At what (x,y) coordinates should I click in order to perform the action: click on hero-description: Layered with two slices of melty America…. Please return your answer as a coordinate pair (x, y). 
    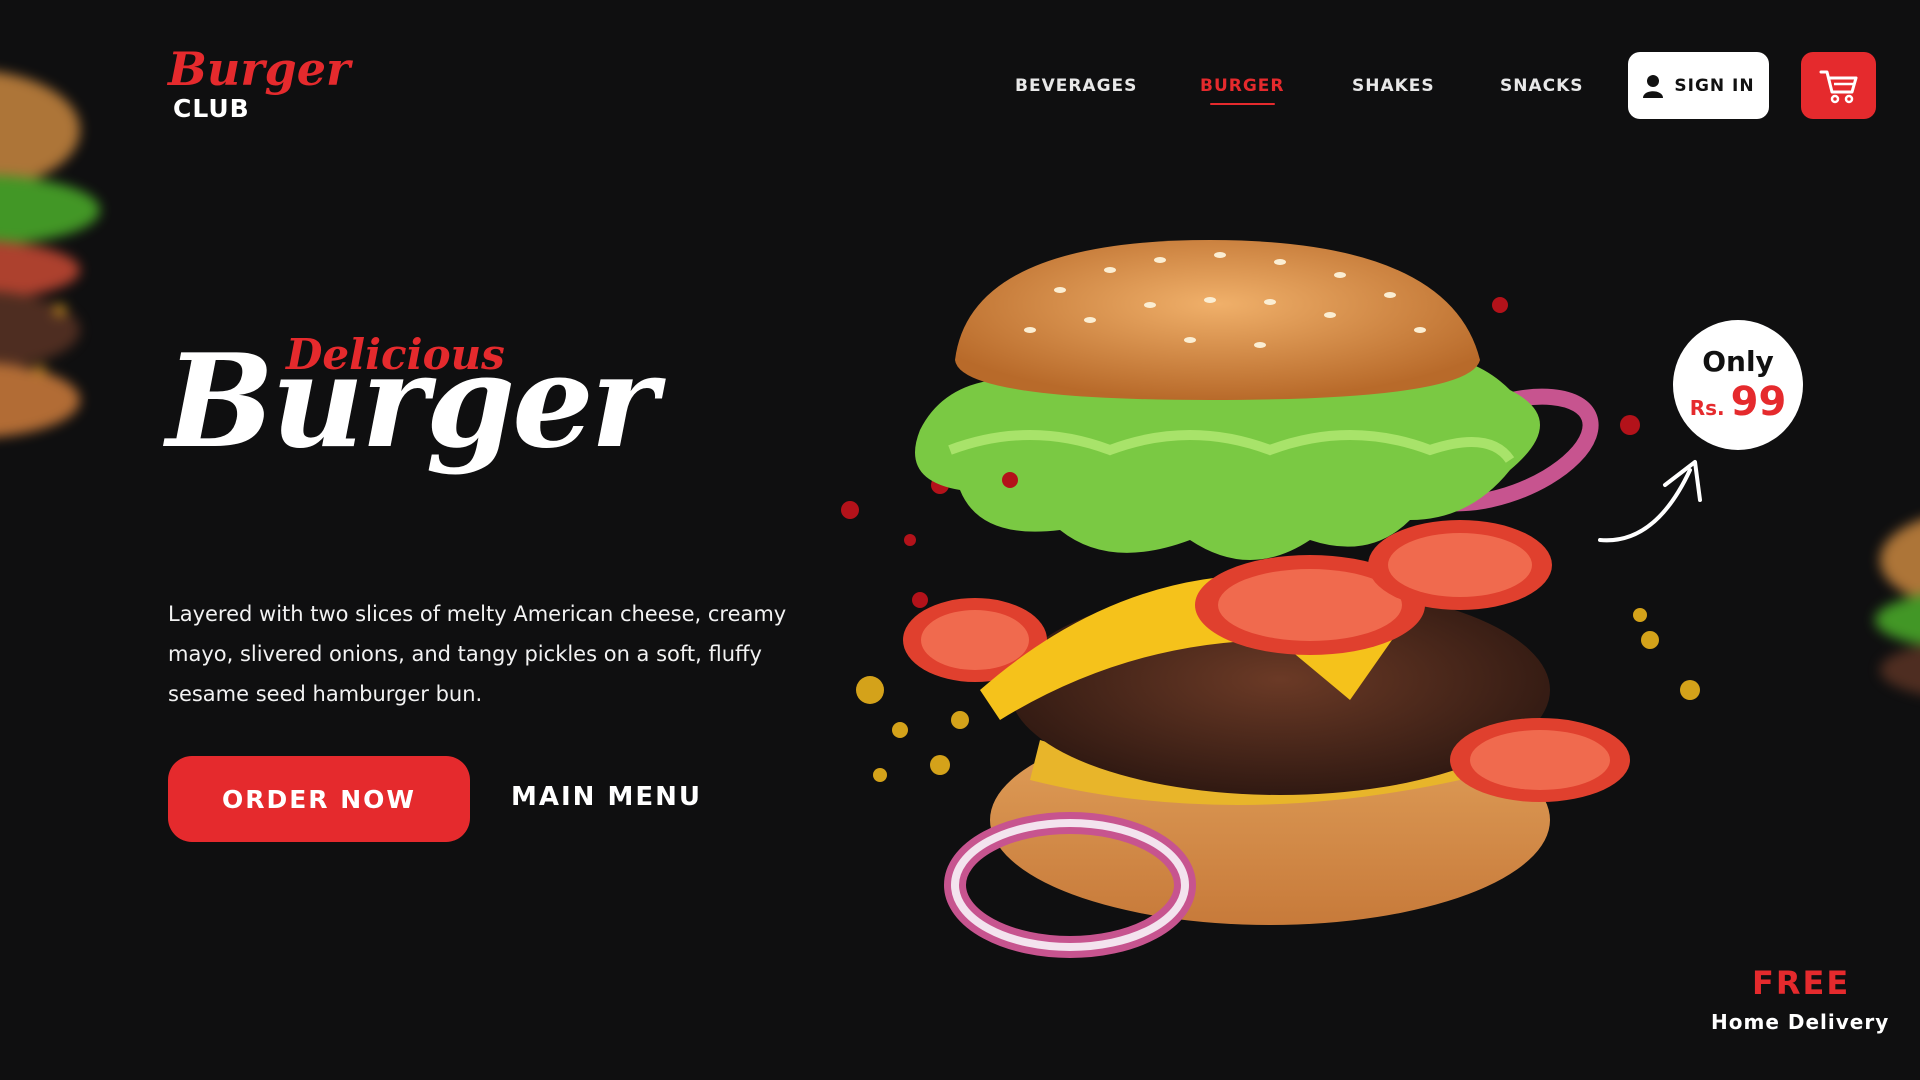
    Looking at the image, I should click on (477, 654).